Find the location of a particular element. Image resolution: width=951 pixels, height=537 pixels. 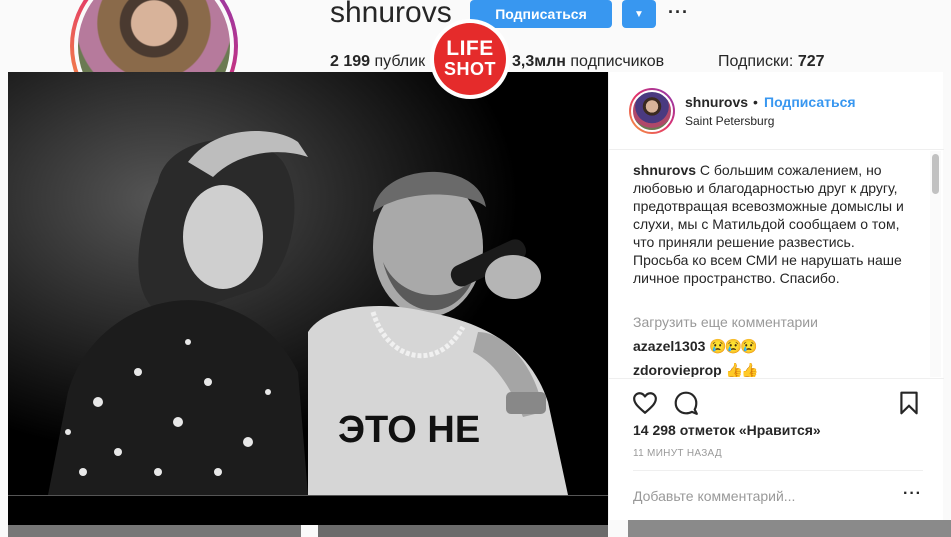

post-timestamp: 11 МИНУТ НАЗАД is located at coordinates (677, 453).